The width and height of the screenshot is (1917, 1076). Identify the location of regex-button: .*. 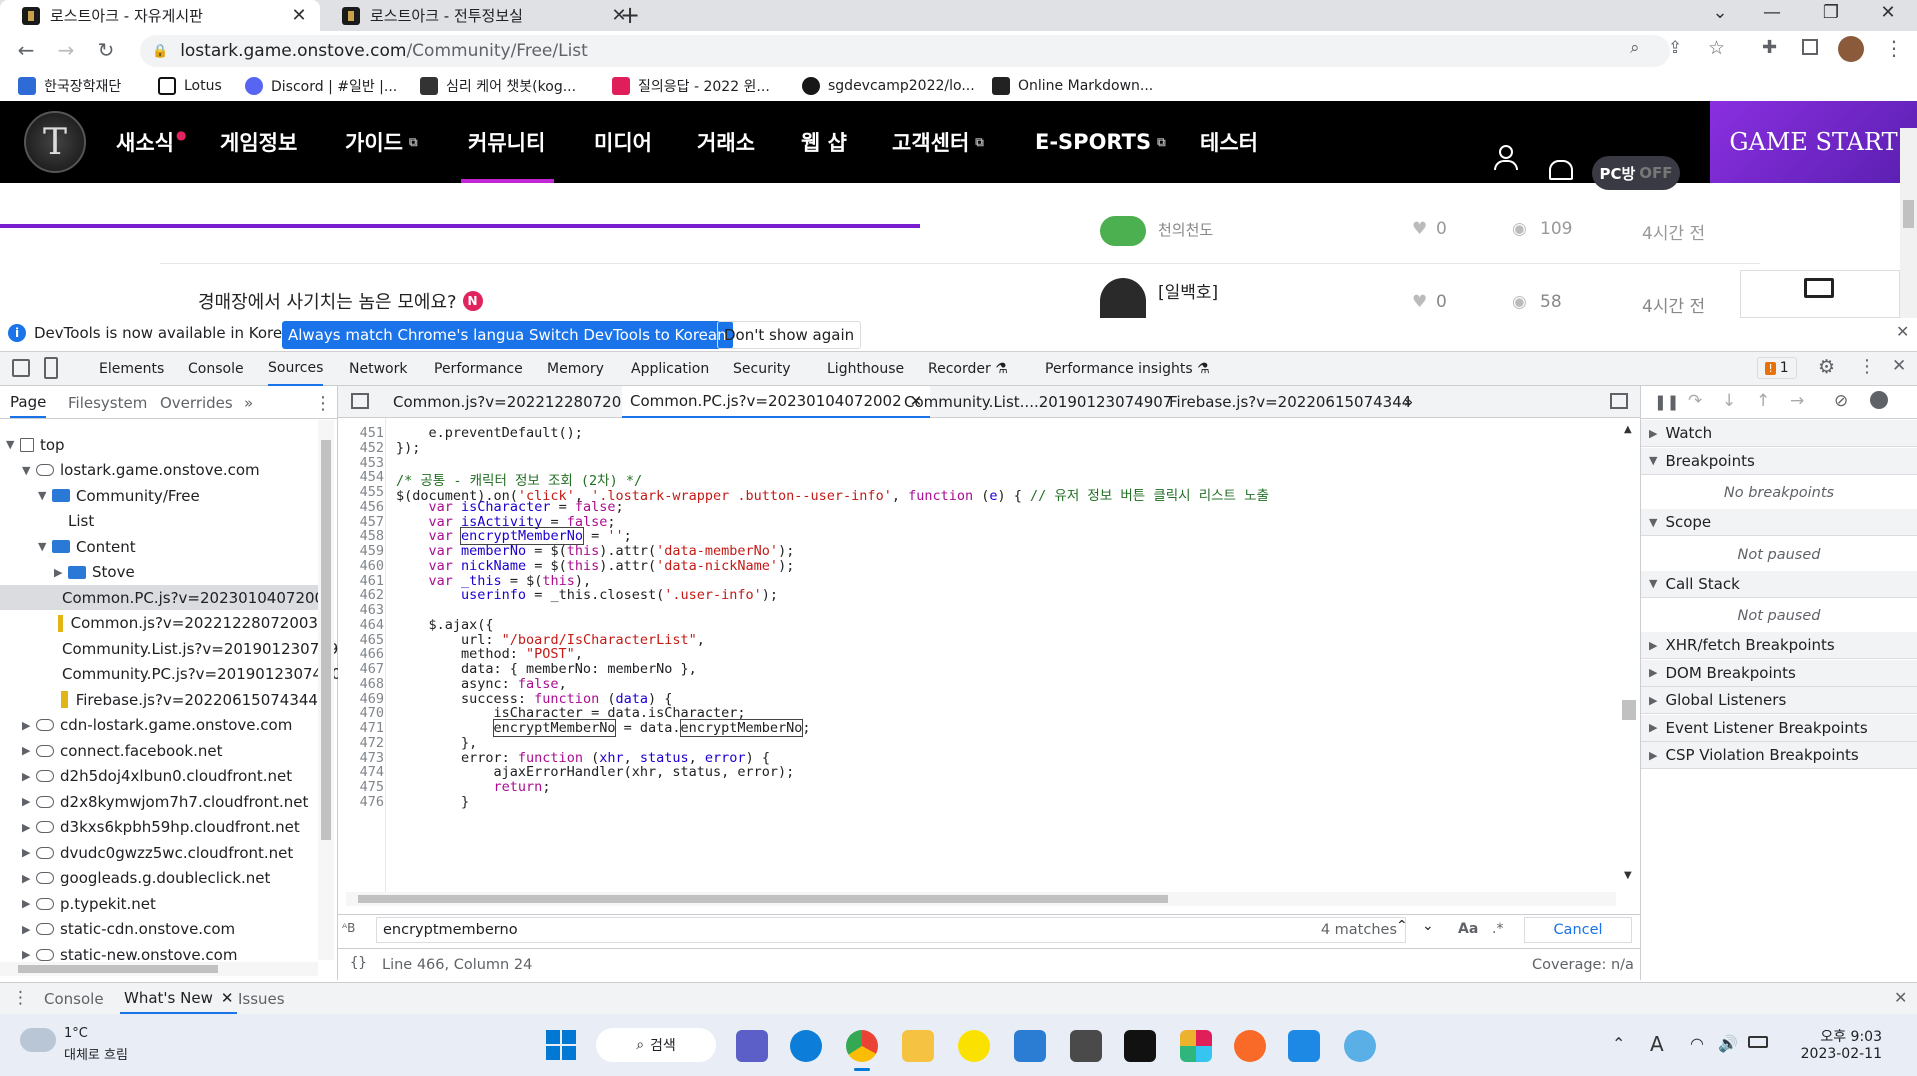
(1497, 929).